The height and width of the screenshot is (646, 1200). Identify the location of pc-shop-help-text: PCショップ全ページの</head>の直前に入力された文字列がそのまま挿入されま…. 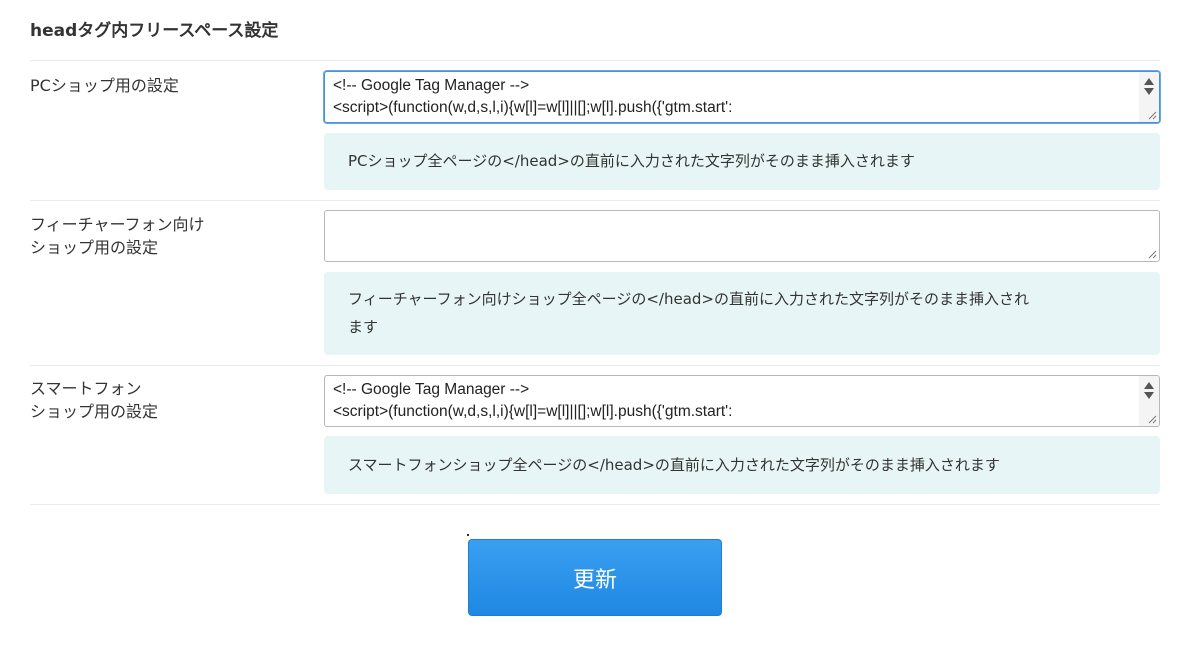
(631, 161).